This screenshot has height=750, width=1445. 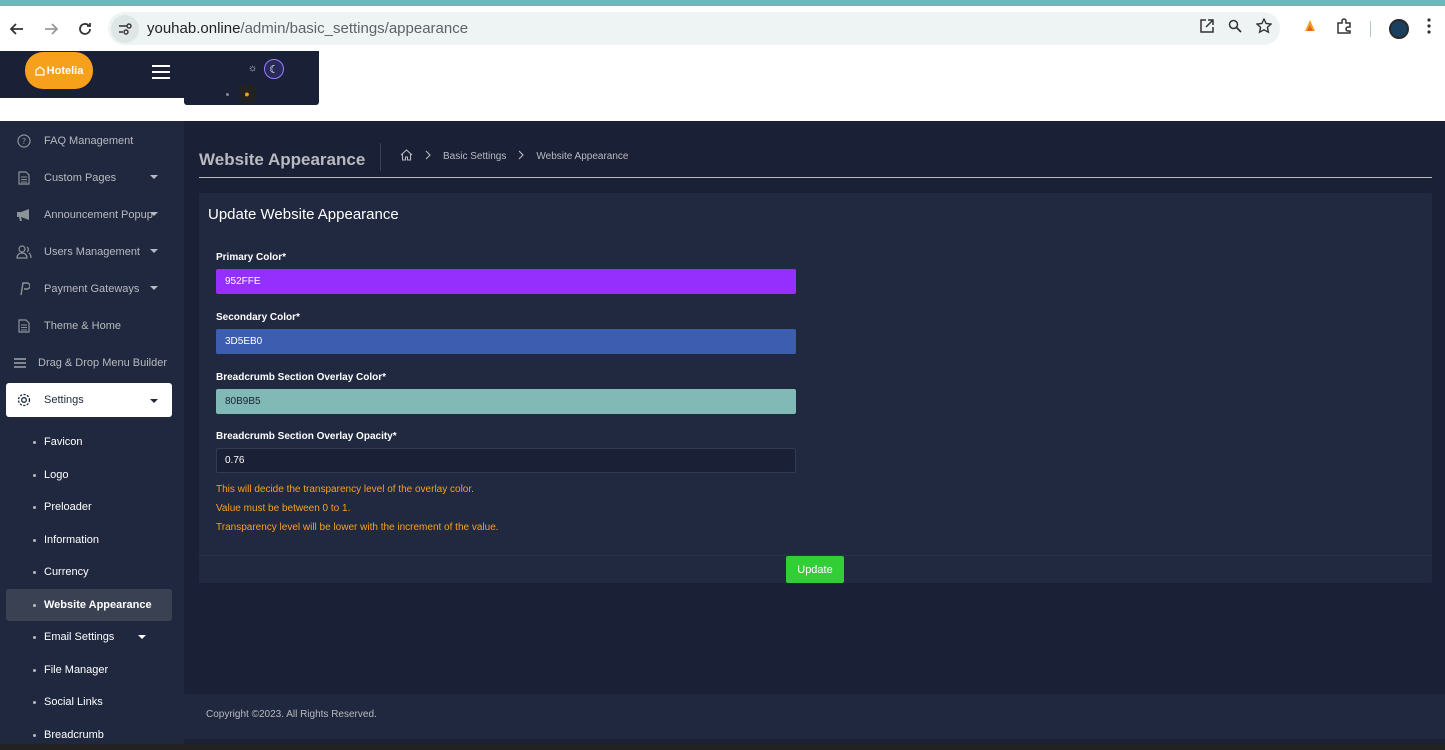 What do you see at coordinates (722, 747) in the screenshot?
I see `taskbar-strip` at bounding box center [722, 747].